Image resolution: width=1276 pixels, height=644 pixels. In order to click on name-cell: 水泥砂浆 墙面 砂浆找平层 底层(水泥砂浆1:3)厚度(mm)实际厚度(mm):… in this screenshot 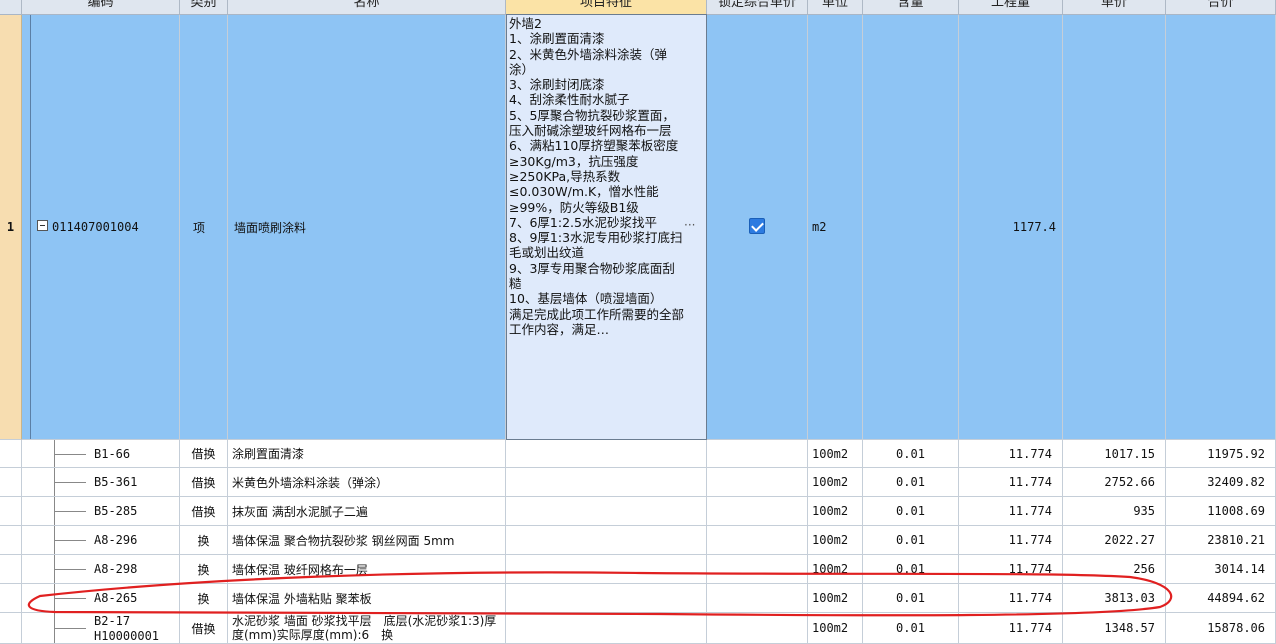, I will do `click(367, 628)`.